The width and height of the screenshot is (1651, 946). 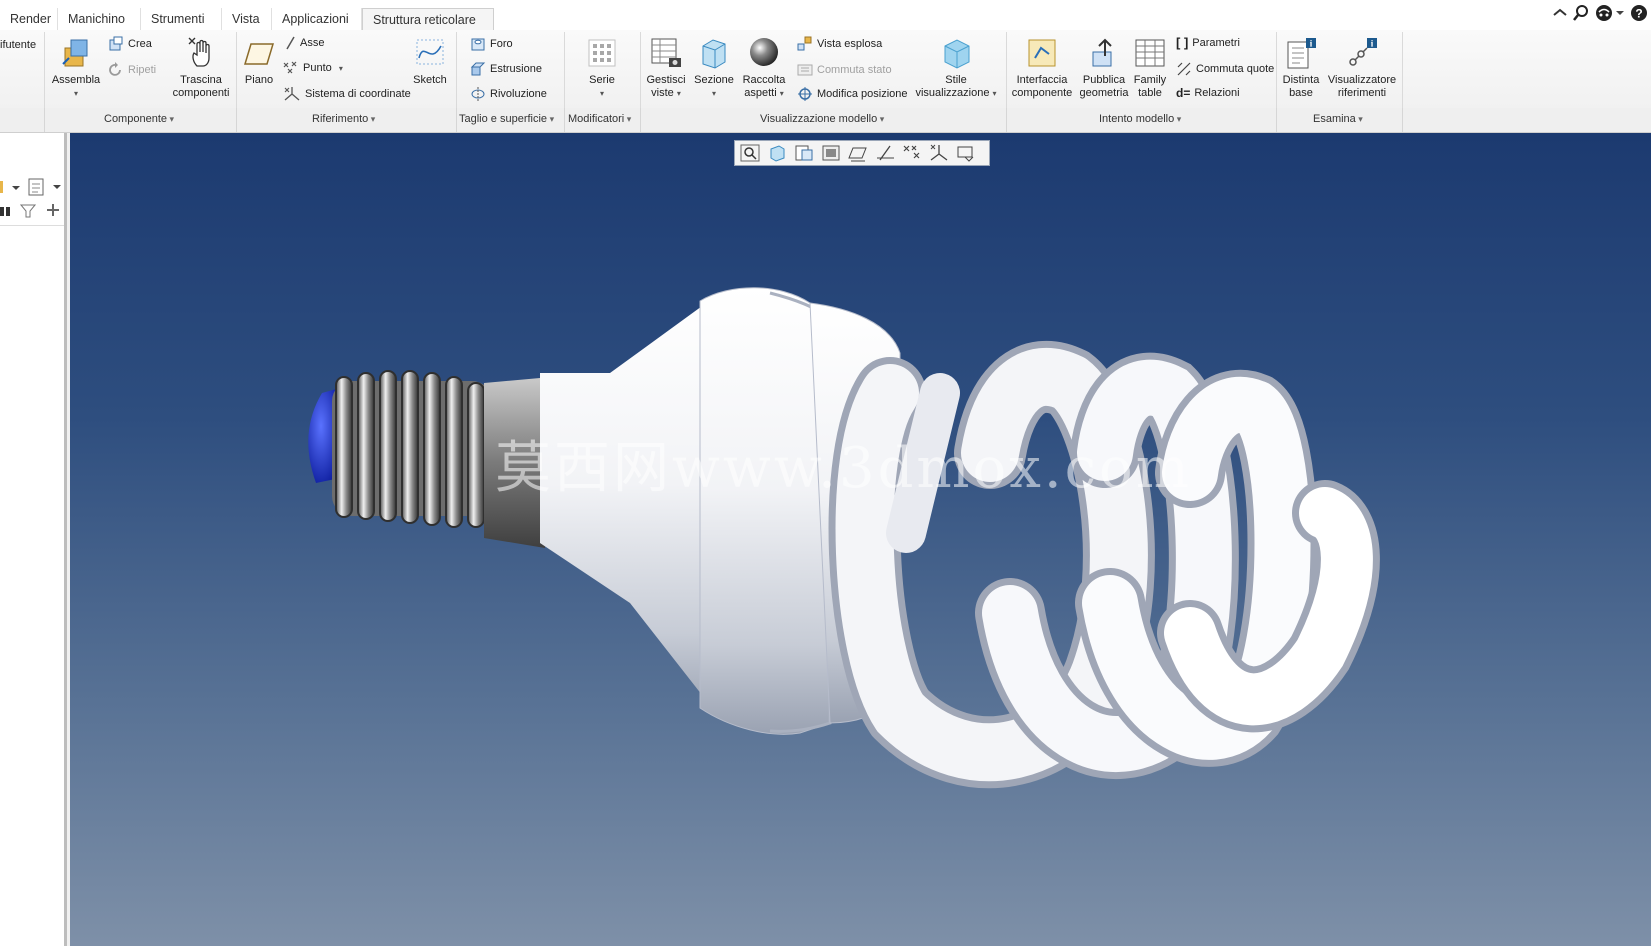 I want to click on plane-icon, so click(x=259, y=54).